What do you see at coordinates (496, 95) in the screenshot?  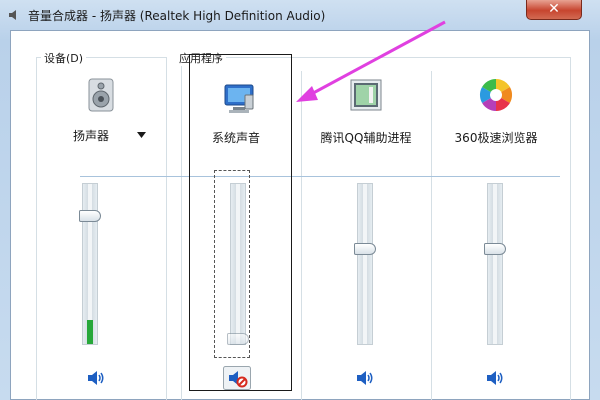 I see `browser-360-icon` at bounding box center [496, 95].